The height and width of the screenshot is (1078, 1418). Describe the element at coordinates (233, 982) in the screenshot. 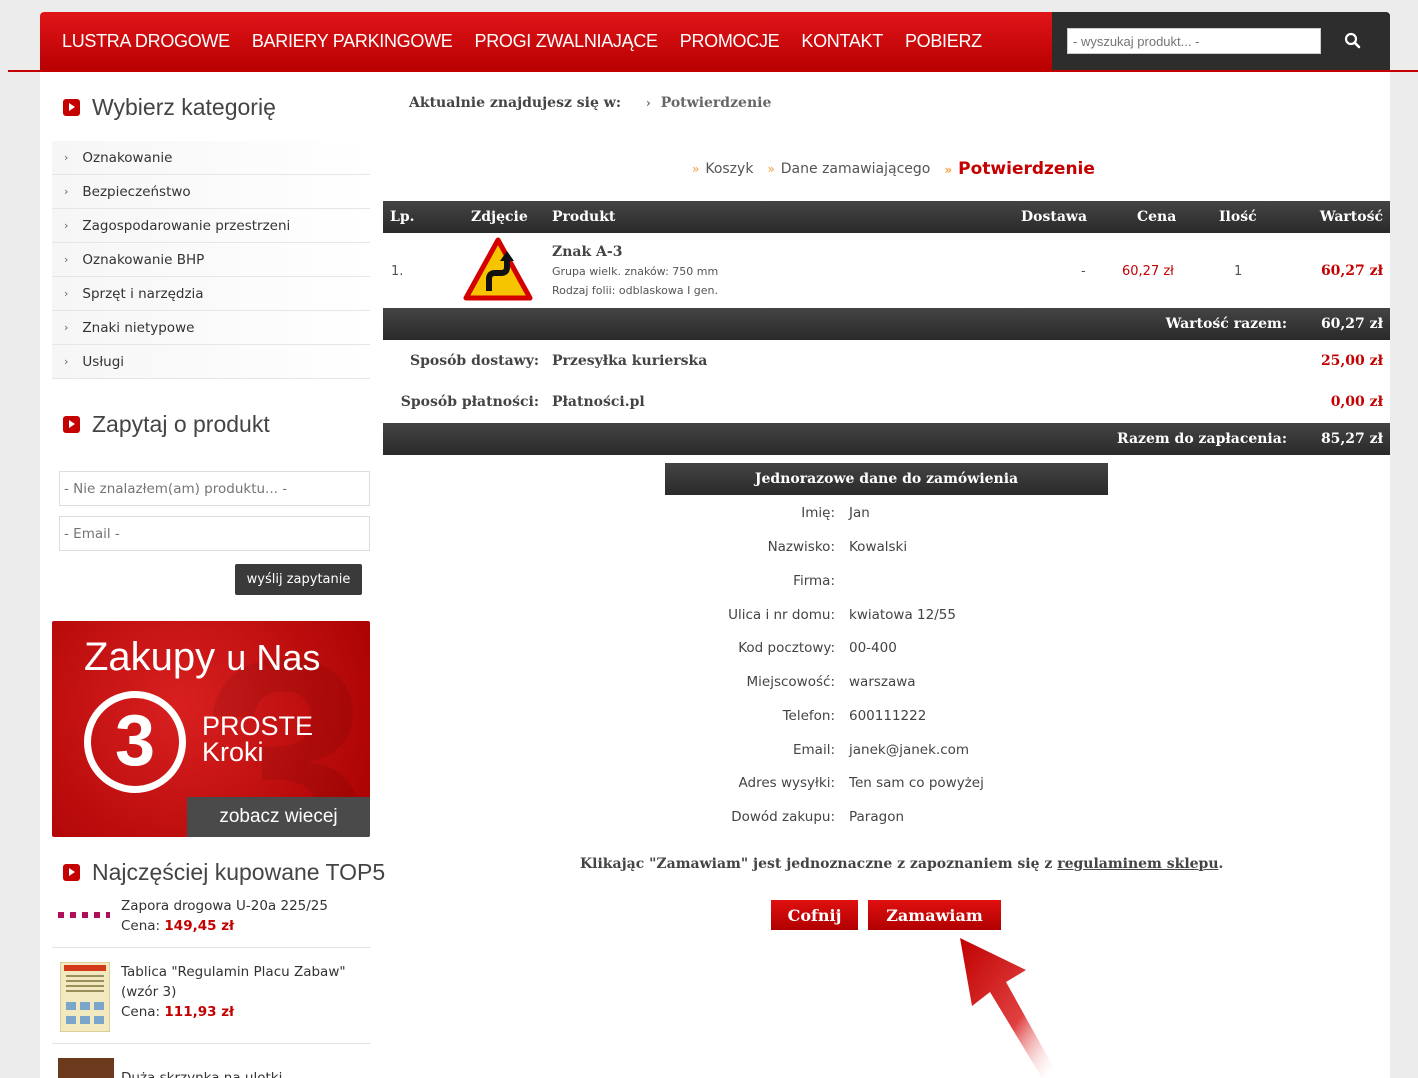

I see `top5-item-name: Tablica "Regulamin Placu Zabaw" (wzór 3)` at that location.